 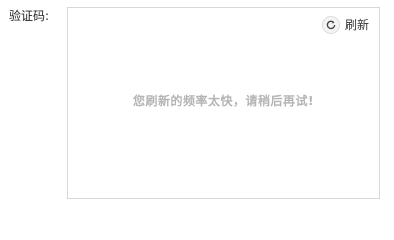 I want to click on refresh-button: 刷新, so click(x=345, y=25).